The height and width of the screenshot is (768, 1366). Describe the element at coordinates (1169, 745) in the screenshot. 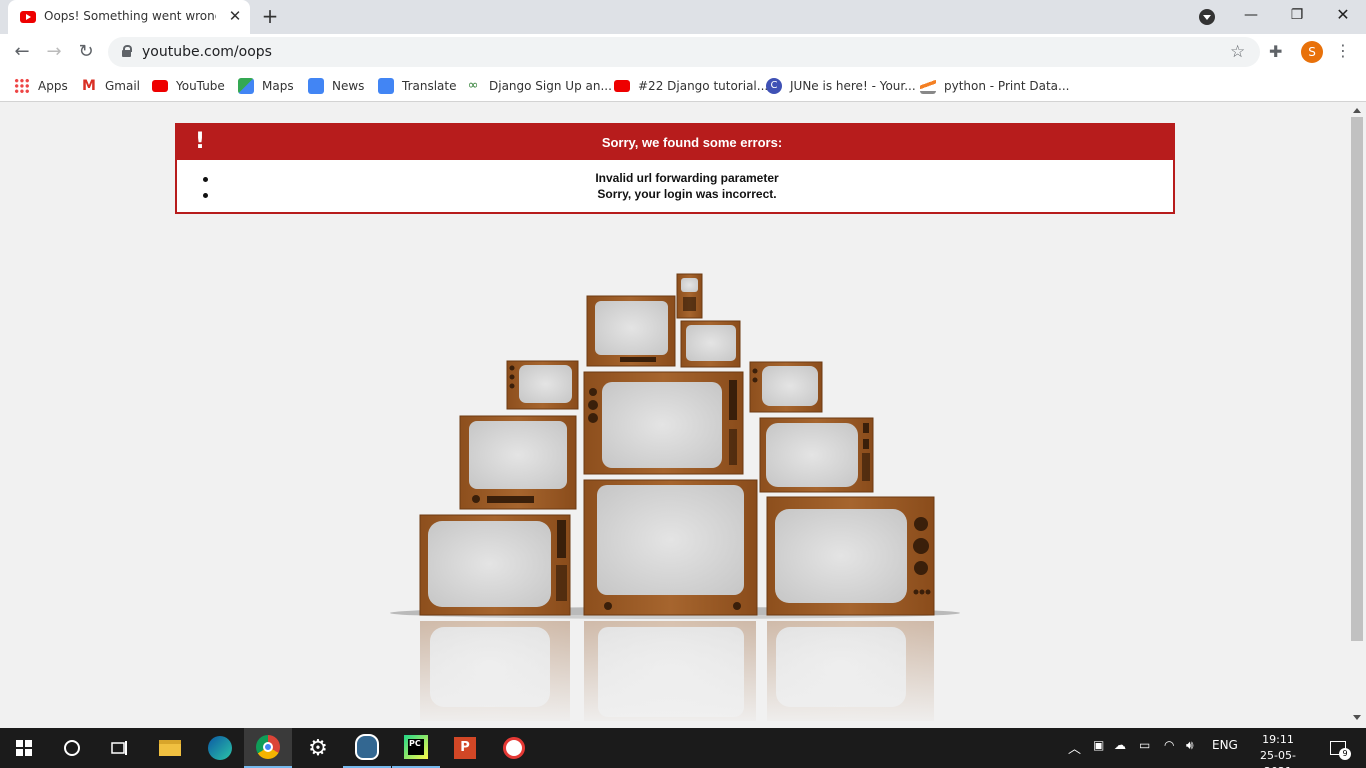

I see `wifi-icon: ◠` at that location.